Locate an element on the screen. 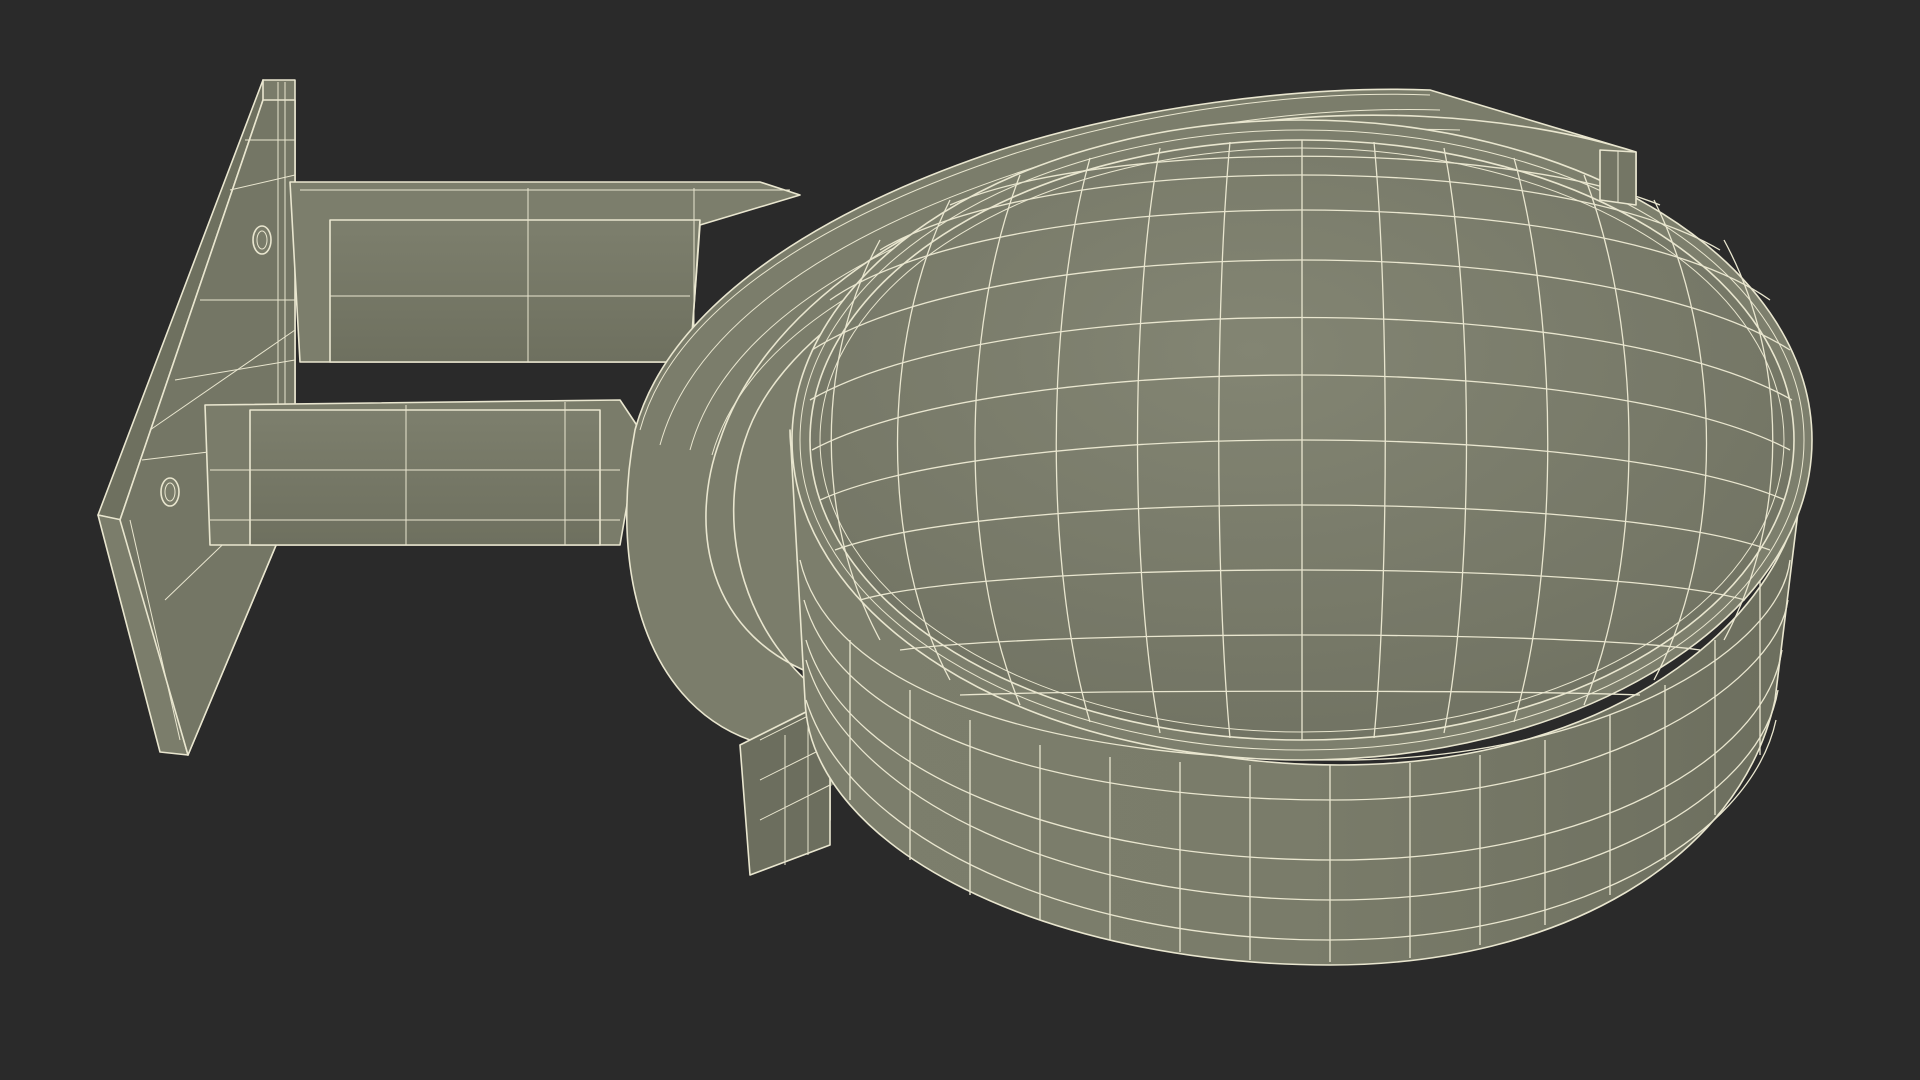 The image size is (1920, 1080). bolt-lower is located at coordinates (170, 492).